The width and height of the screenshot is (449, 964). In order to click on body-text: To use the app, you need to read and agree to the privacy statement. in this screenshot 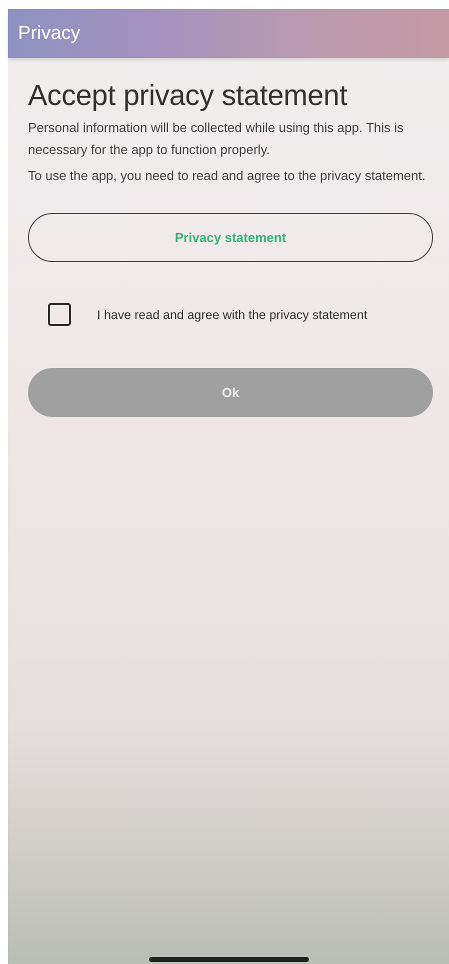, I will do `click(227, 176)`.